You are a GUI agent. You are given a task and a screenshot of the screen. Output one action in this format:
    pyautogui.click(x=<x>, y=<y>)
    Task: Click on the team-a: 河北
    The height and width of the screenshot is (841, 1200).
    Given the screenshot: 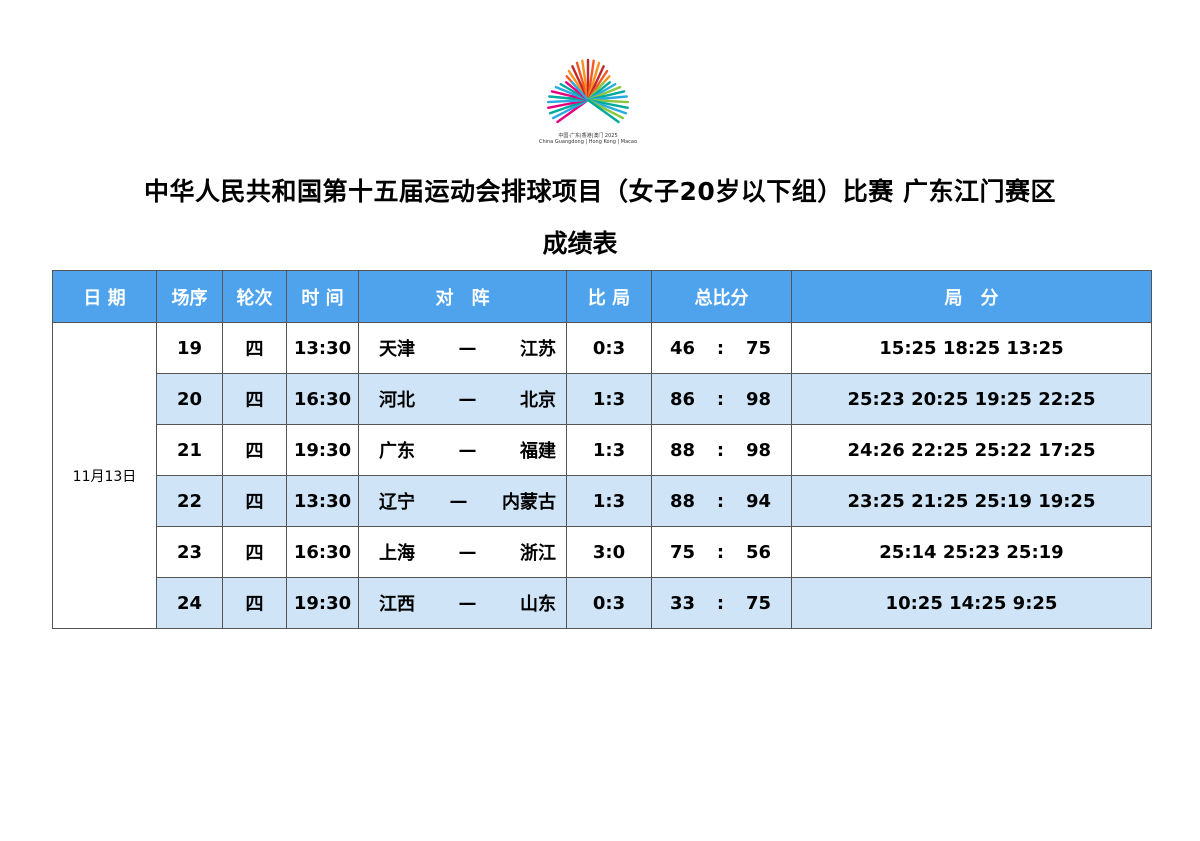 What is the action you would take?
    pyautogui.click(x=397, y=400)
    